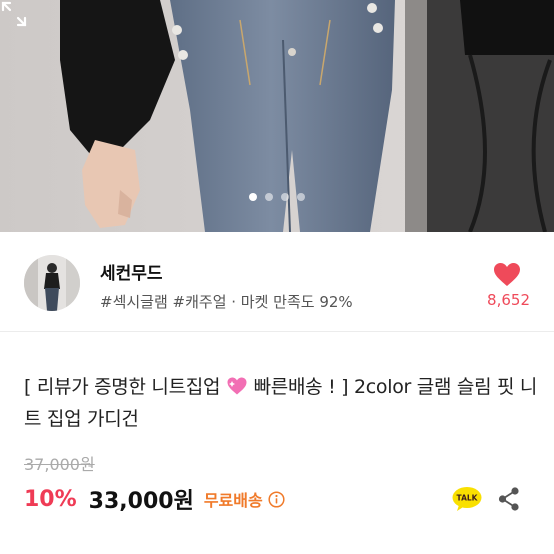 This screenshot has height=554, width=554. I want to click on talk-label: TALK, so click(468, 498).